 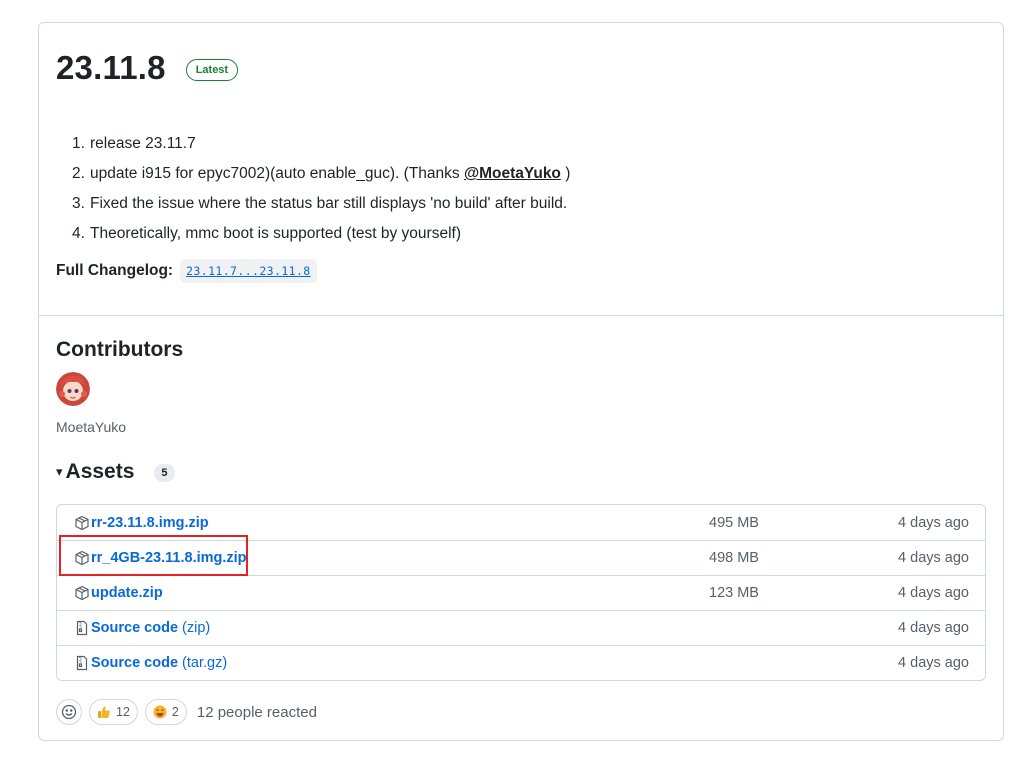 I want to click on note-number: 2., so click(x=78, y=173).